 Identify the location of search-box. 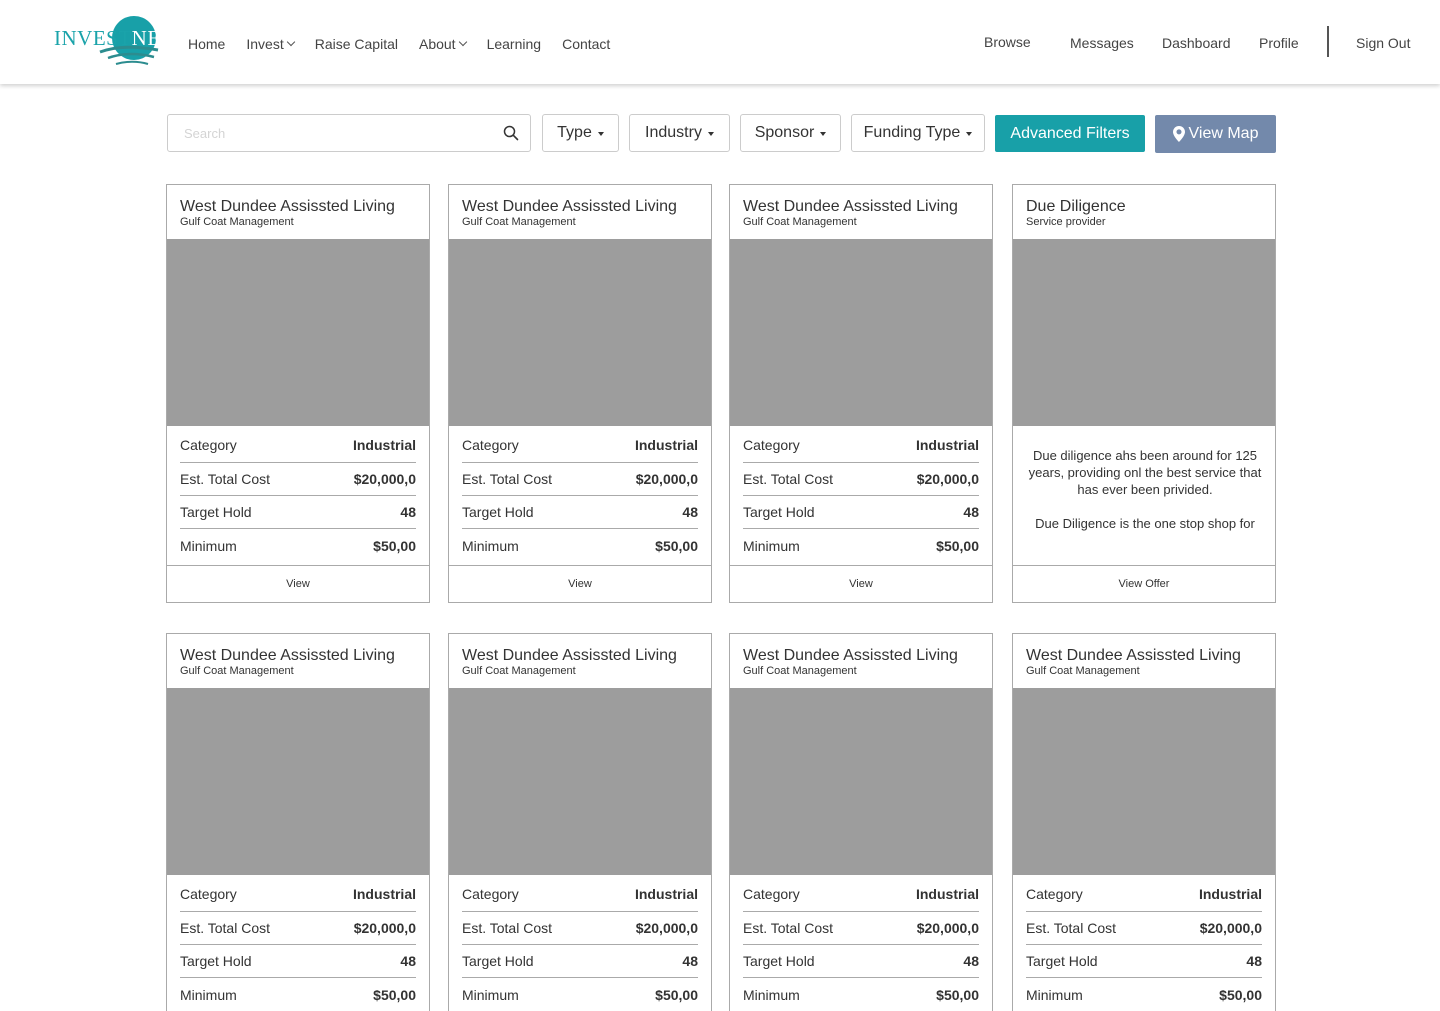
(349, 133).